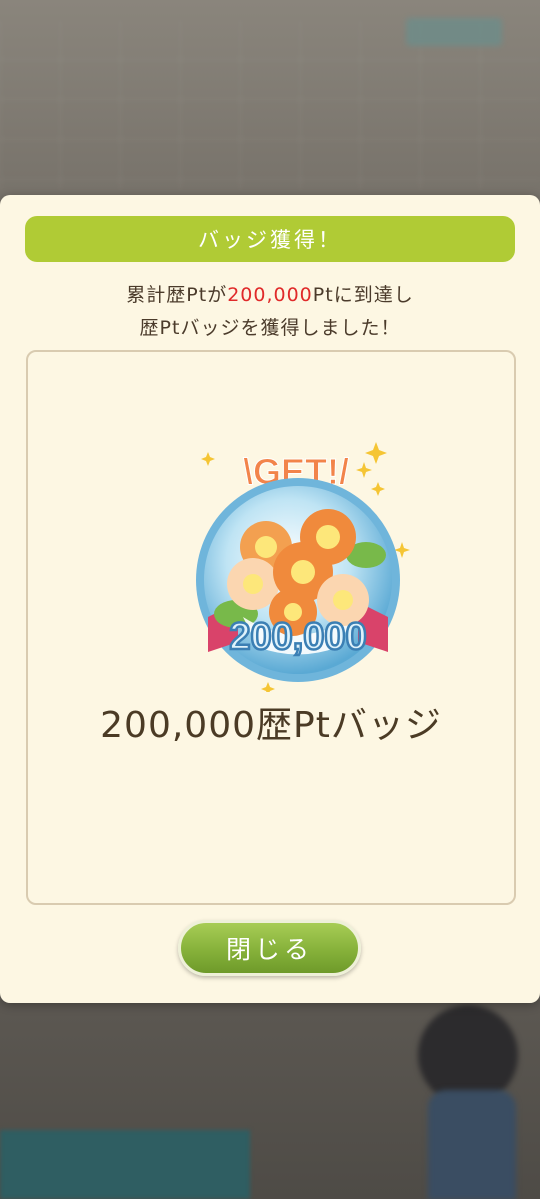  I want to click on dialog-title: バッジ獲得！, so click(270, 239).